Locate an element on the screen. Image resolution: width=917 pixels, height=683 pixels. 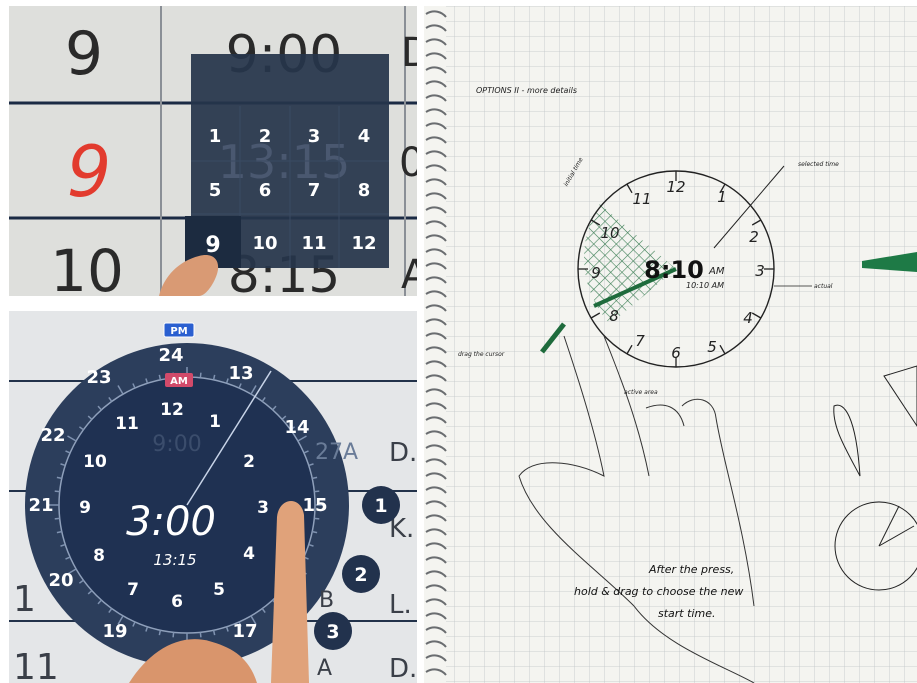
key-9: 9 is located at coordinates (212, 245).